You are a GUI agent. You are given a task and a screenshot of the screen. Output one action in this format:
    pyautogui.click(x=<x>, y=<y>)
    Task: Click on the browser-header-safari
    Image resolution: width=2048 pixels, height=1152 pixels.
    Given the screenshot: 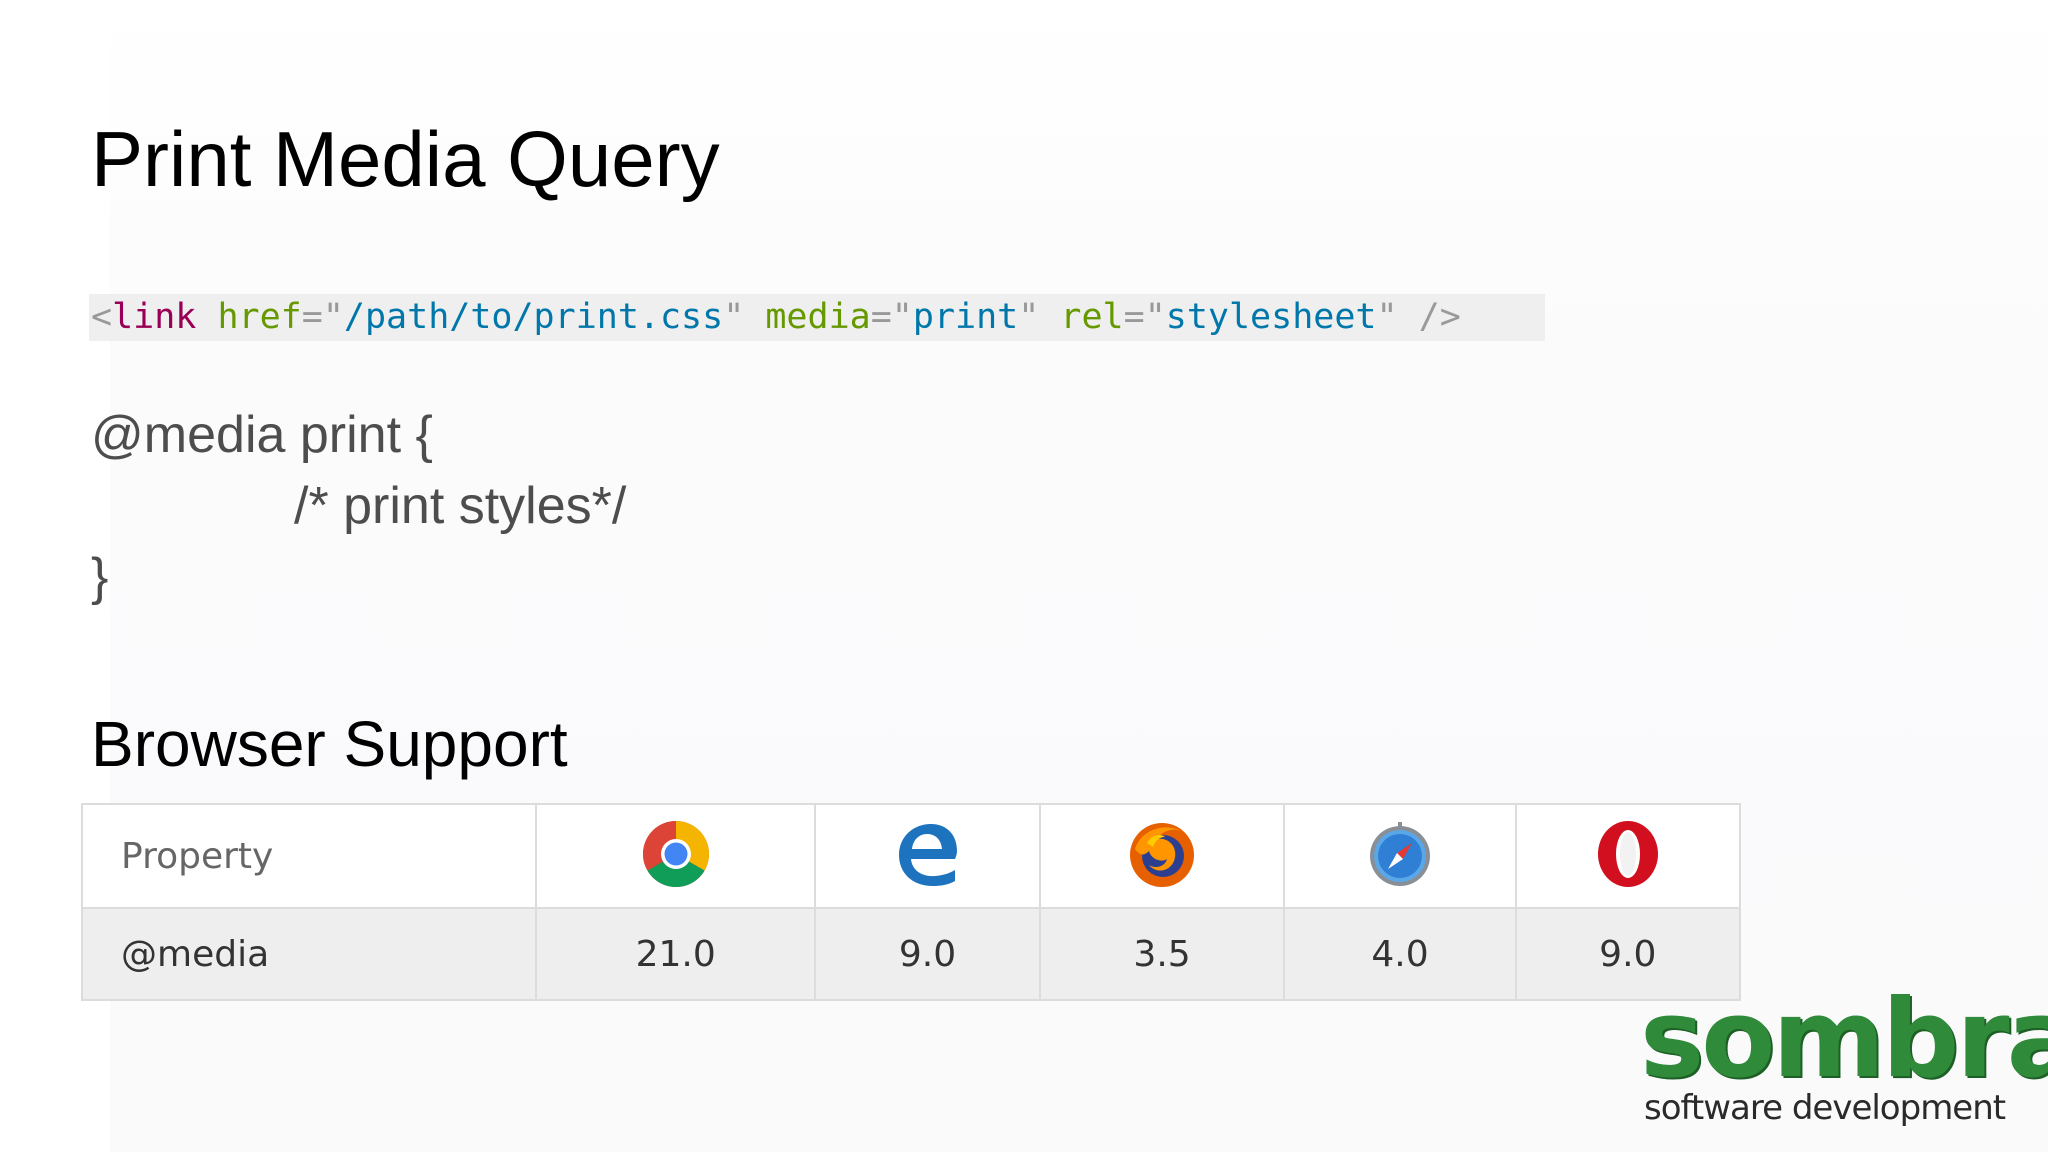 What is the action you would take?
    pyautogui.click(x=1400, y=856)
    